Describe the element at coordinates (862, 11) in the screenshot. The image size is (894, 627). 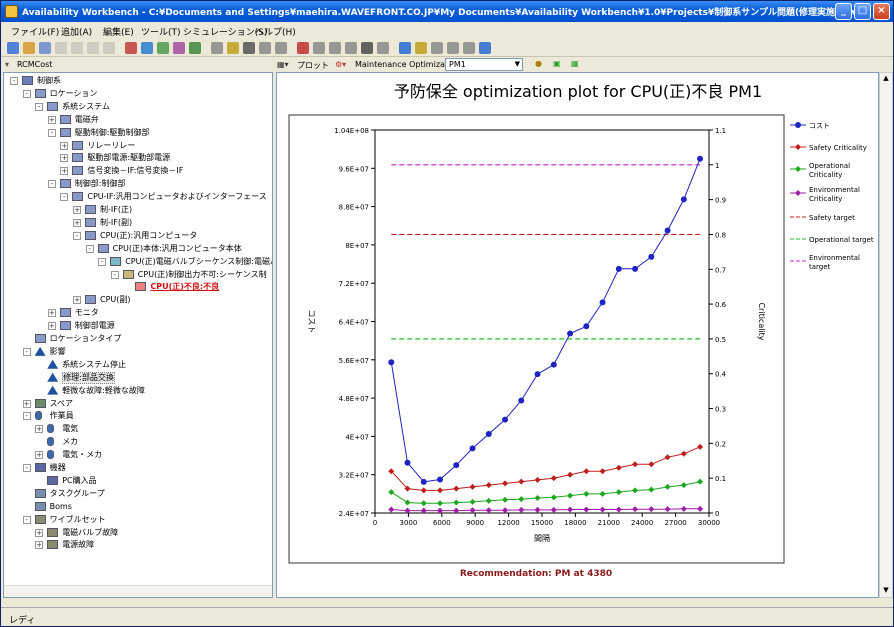
I see `maximize-button: □` at that location.